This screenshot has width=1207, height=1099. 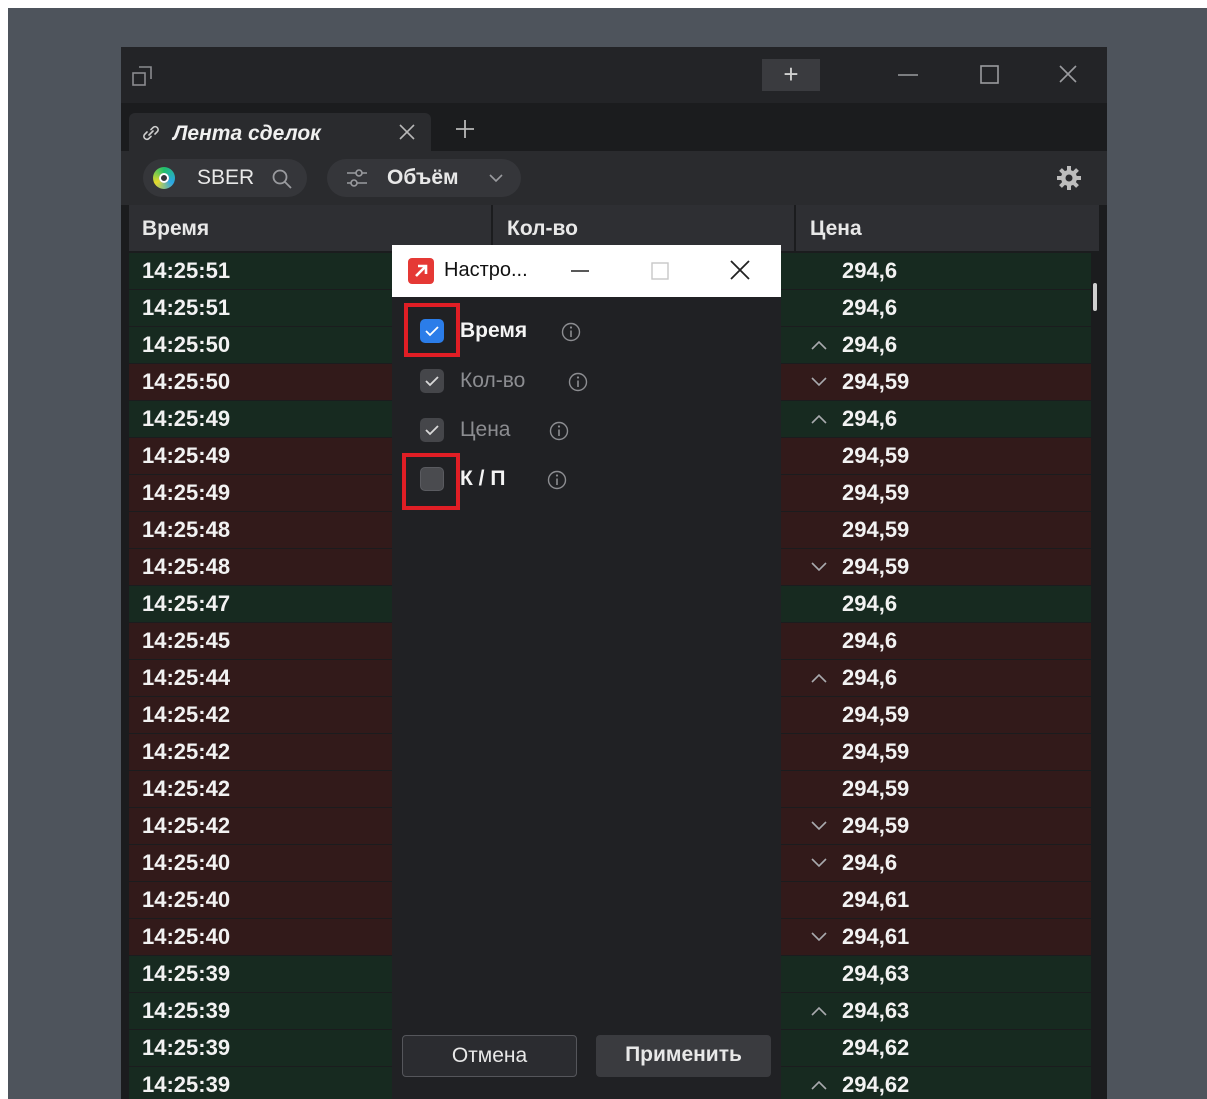 What do you see at coordinates (876, 1084) in the screenshot?
I see `trade-price: 294,62` at bounding box center [876, 1084].